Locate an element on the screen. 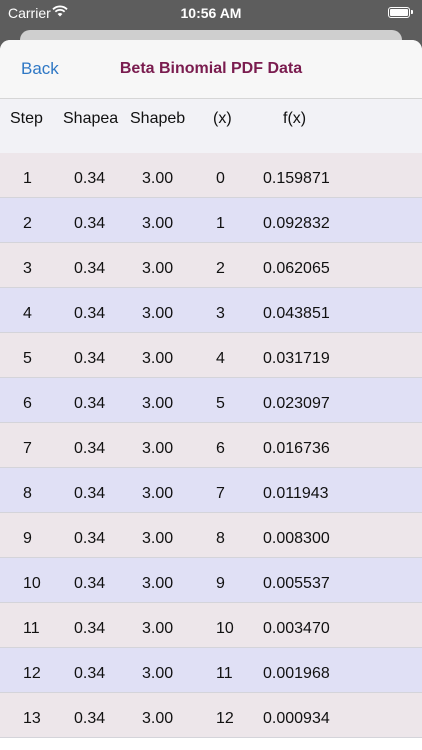 The height and width of the screenshot is (750, 422). table-row: 13 0.34 3.00 12 0.000934 is located at coordinates (211, 715).